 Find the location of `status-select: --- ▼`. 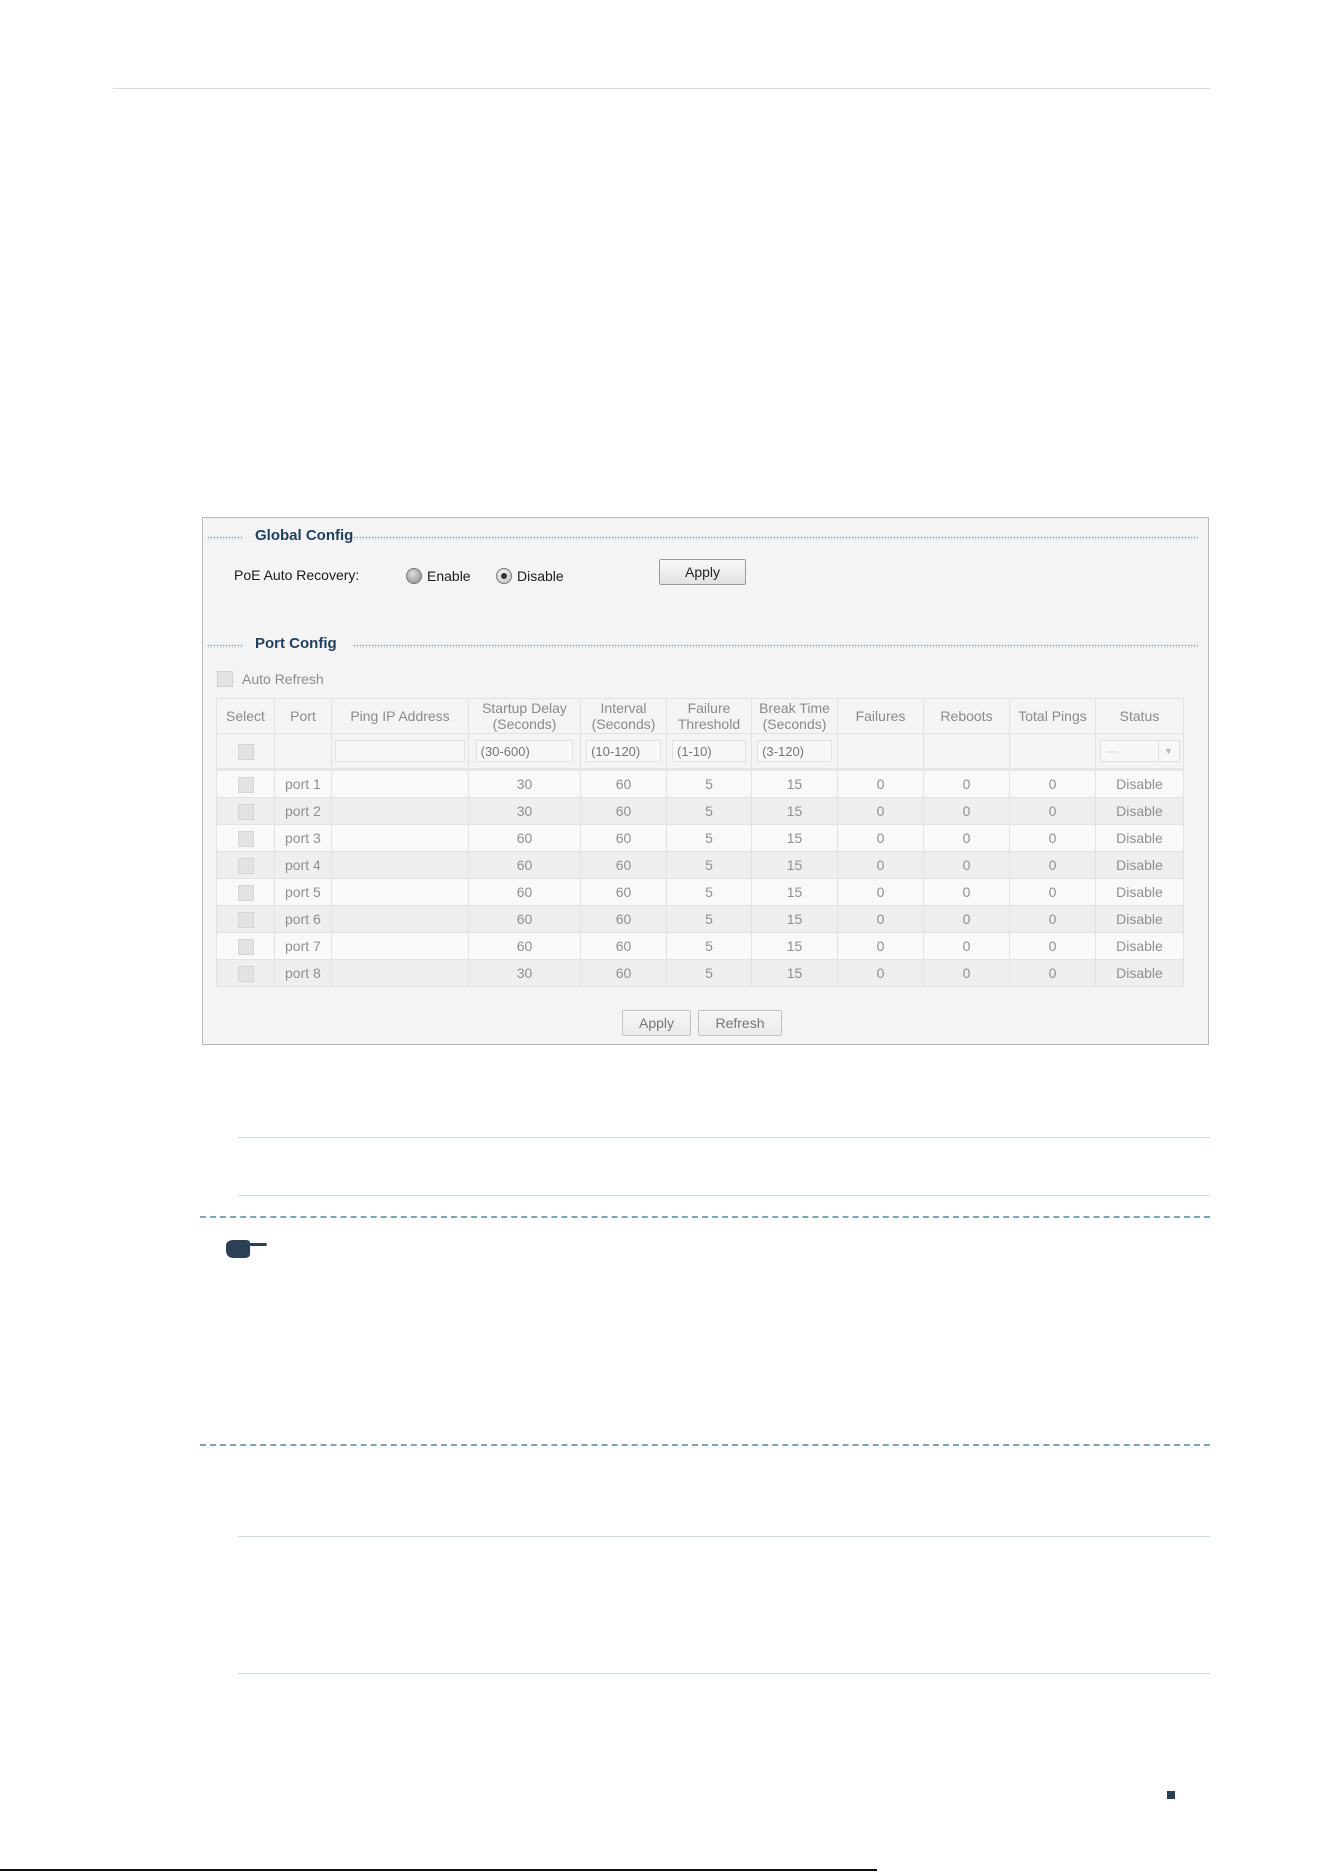

status-select: --- ▼ is located at coordinates (1139, 751).